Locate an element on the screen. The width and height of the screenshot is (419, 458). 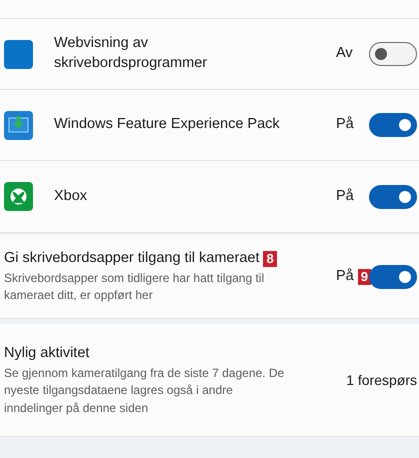
app-name: Xbox is located at coordinates (71, 196).